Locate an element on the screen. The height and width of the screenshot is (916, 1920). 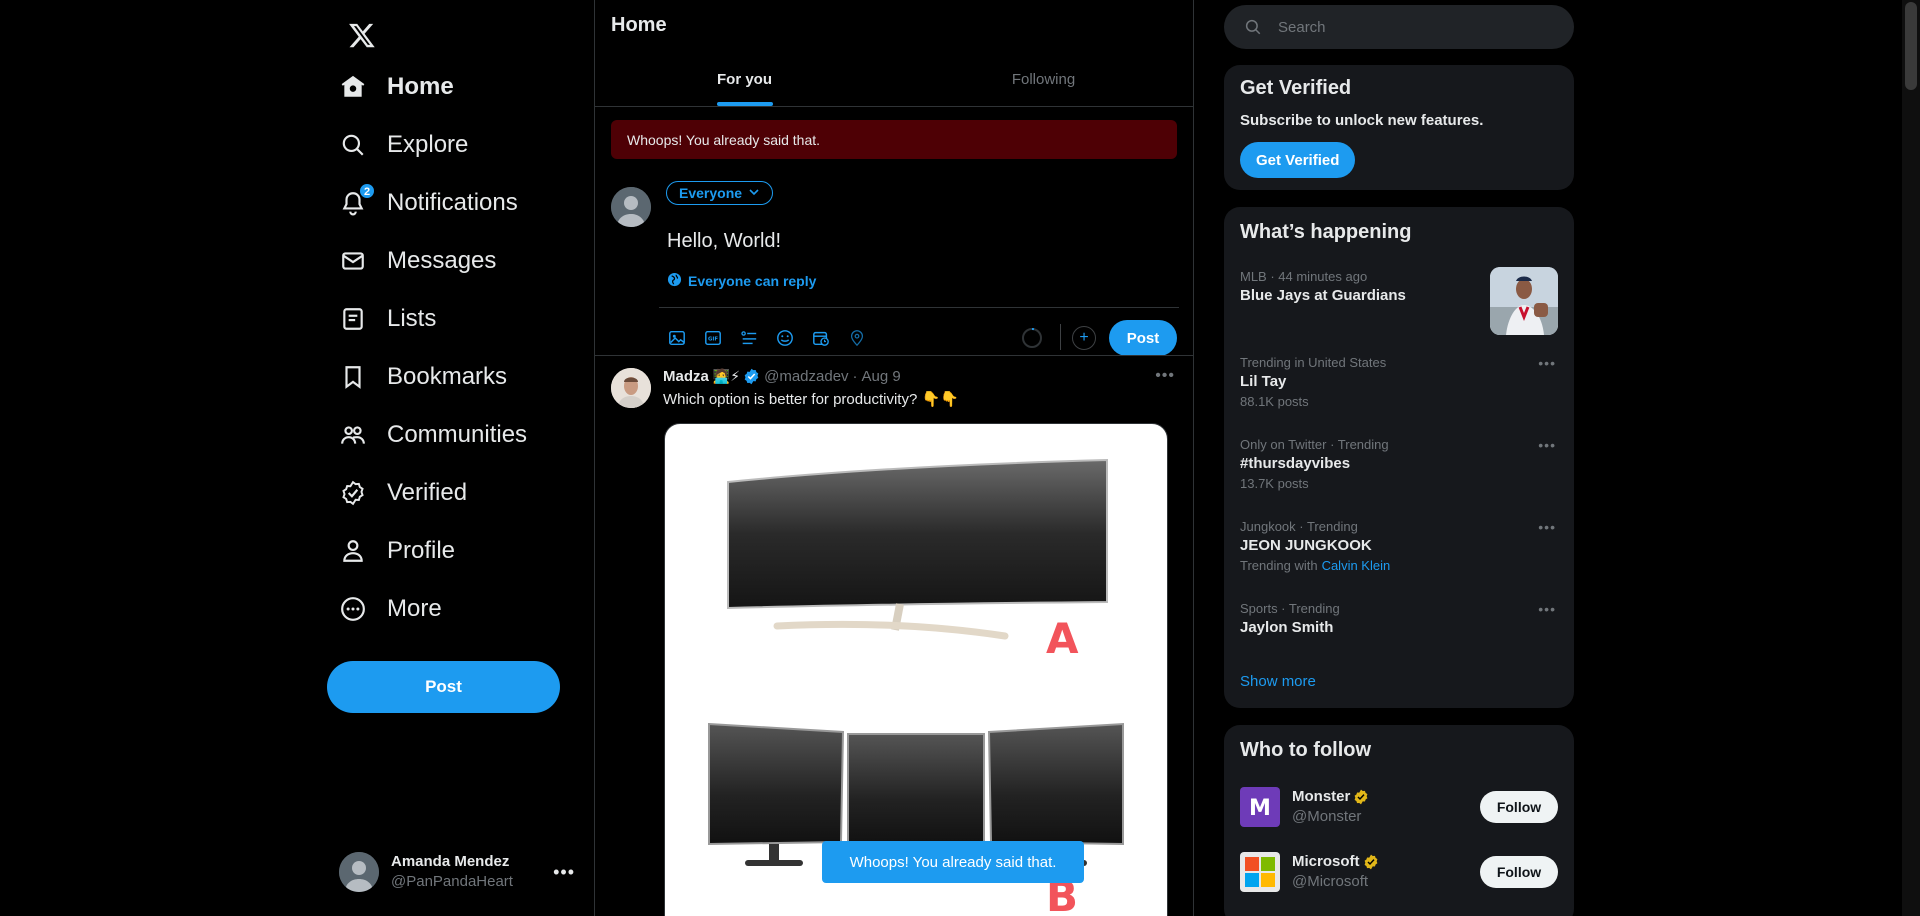
nav-item-verified: Verified is located at coordinates (403, 493).